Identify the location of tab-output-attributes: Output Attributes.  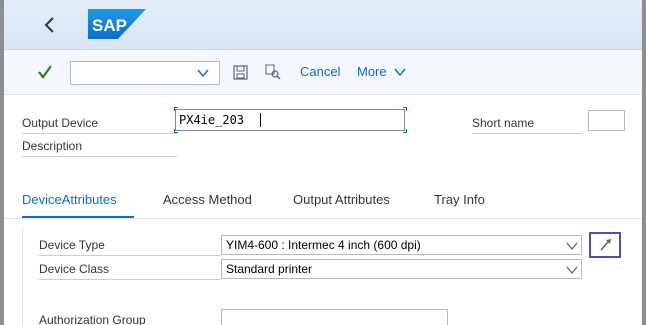
(341, 199).